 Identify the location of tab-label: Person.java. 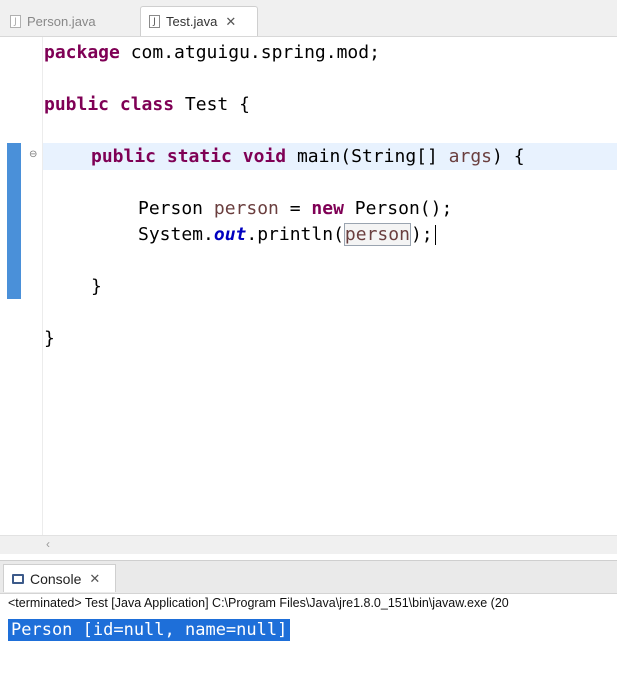
(61, 21).